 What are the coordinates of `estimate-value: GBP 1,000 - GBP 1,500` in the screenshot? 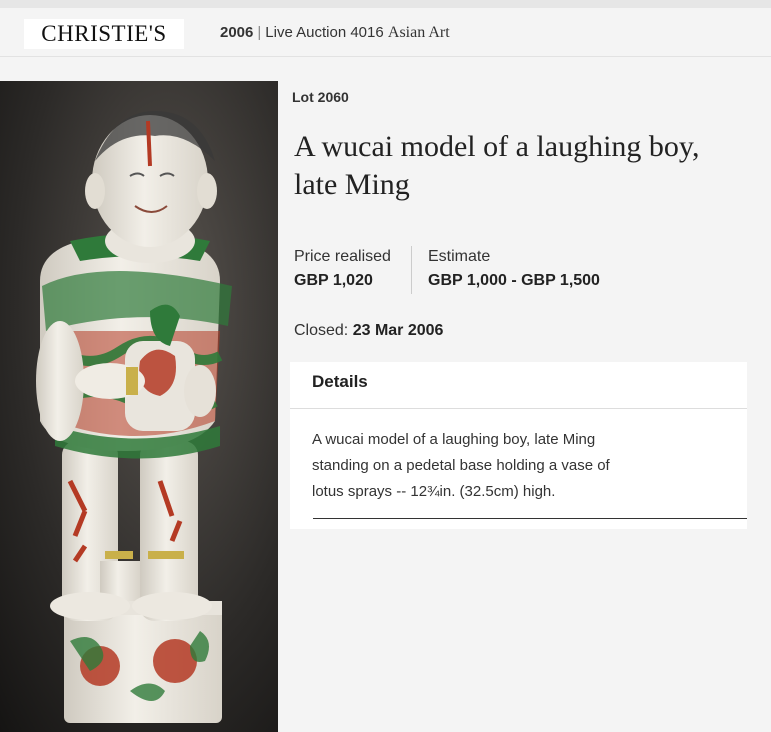 It's located at (514, 280).